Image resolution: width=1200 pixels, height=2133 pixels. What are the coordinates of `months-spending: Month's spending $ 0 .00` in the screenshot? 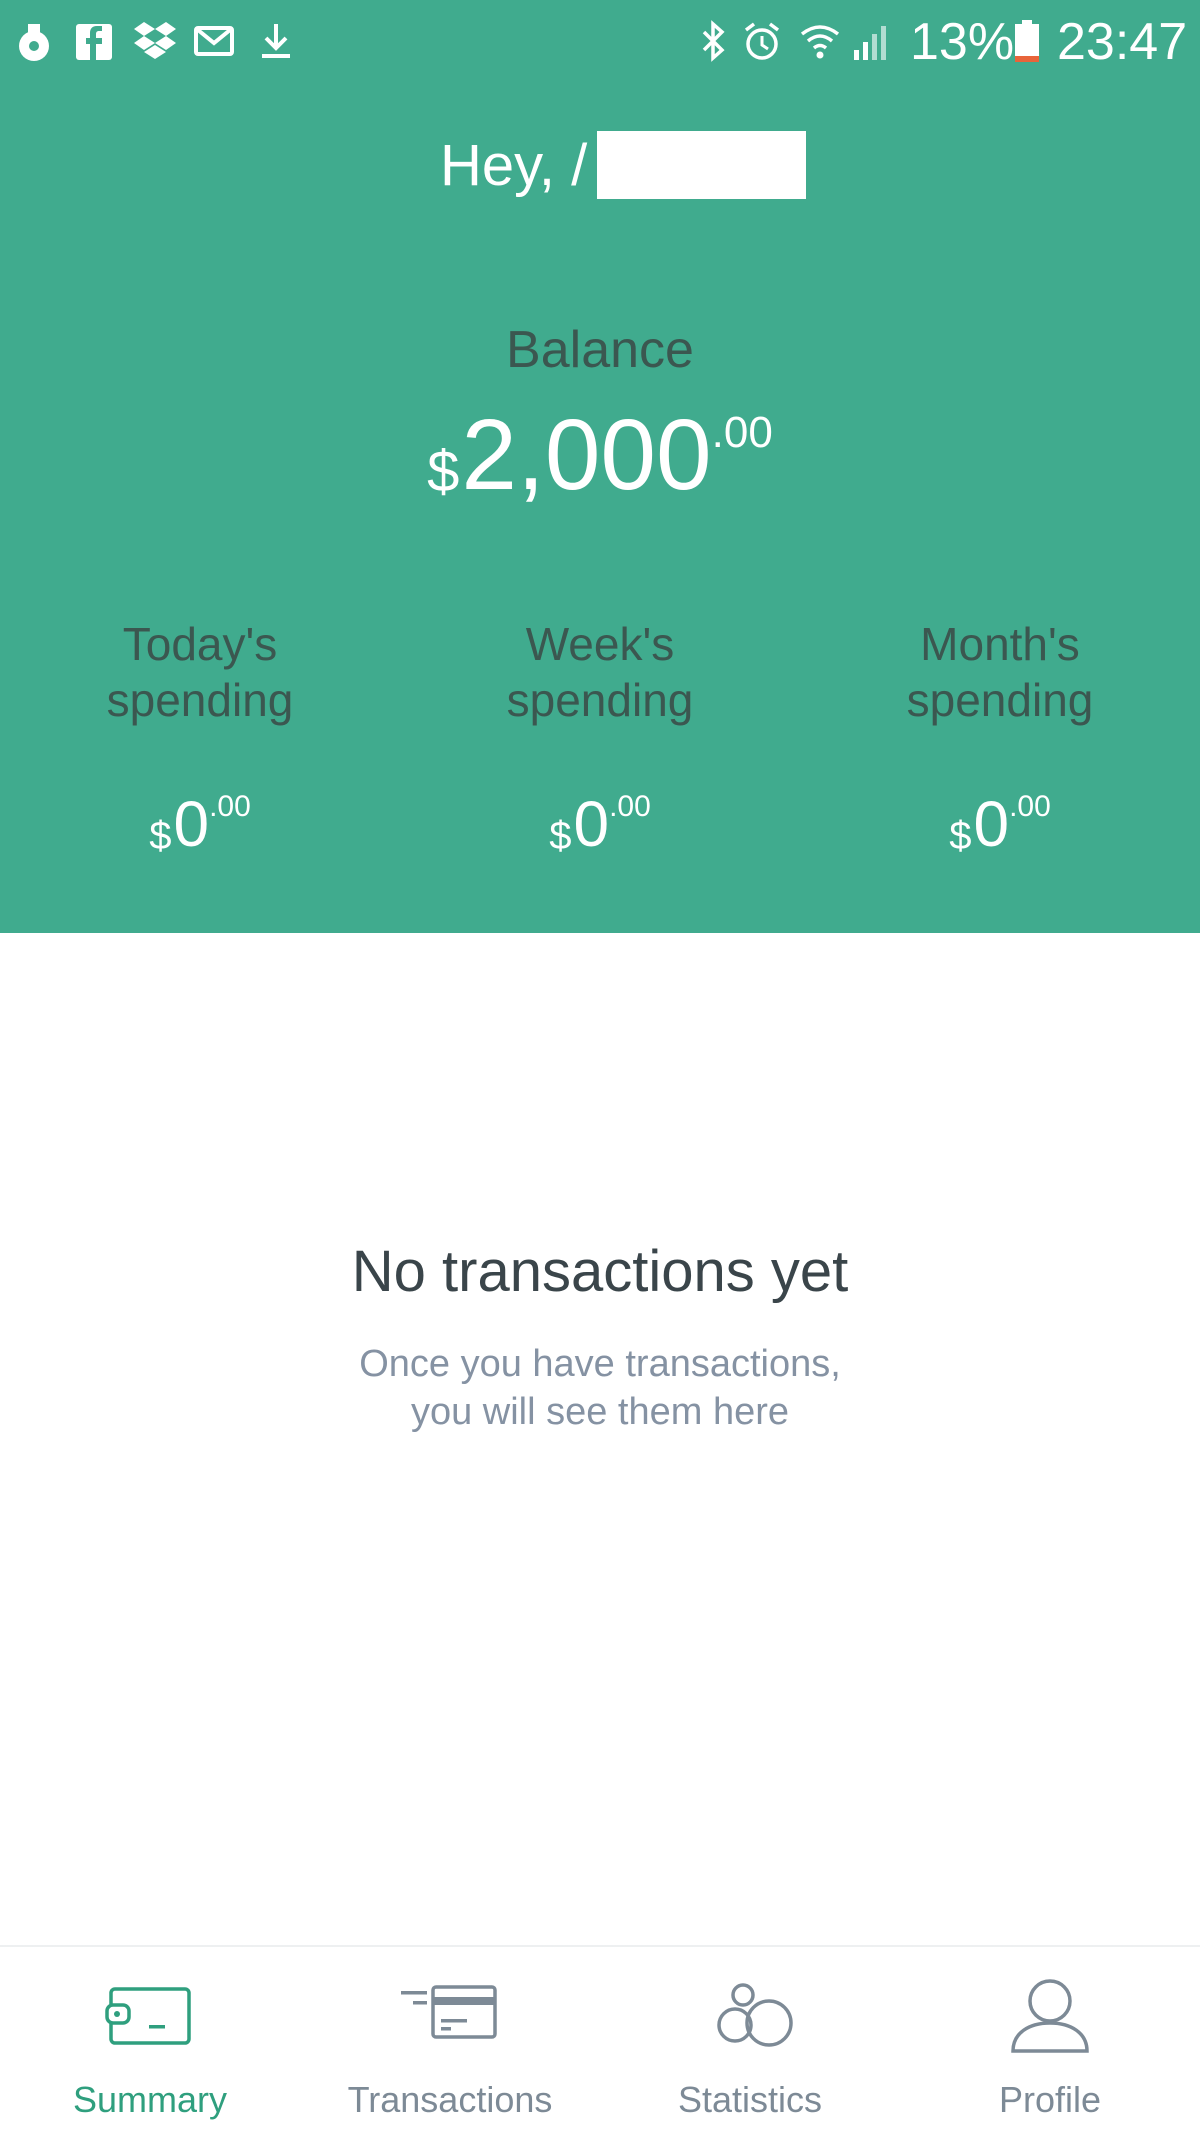 It's located at (1000, 740).